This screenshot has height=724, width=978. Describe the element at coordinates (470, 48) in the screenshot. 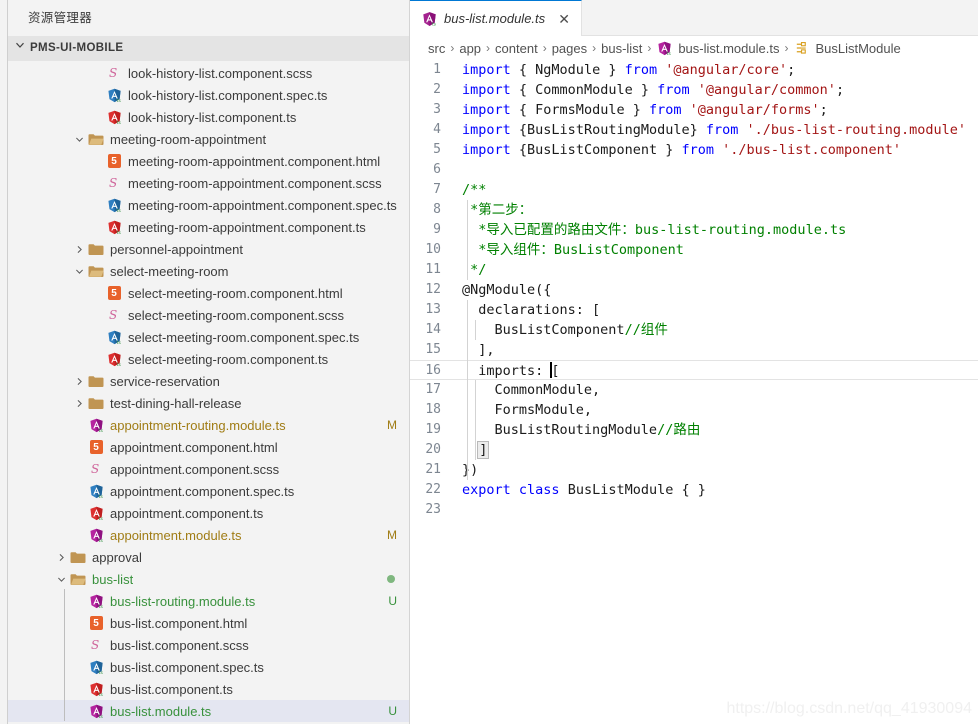

I see `breadcrumb-item: app` at that location.